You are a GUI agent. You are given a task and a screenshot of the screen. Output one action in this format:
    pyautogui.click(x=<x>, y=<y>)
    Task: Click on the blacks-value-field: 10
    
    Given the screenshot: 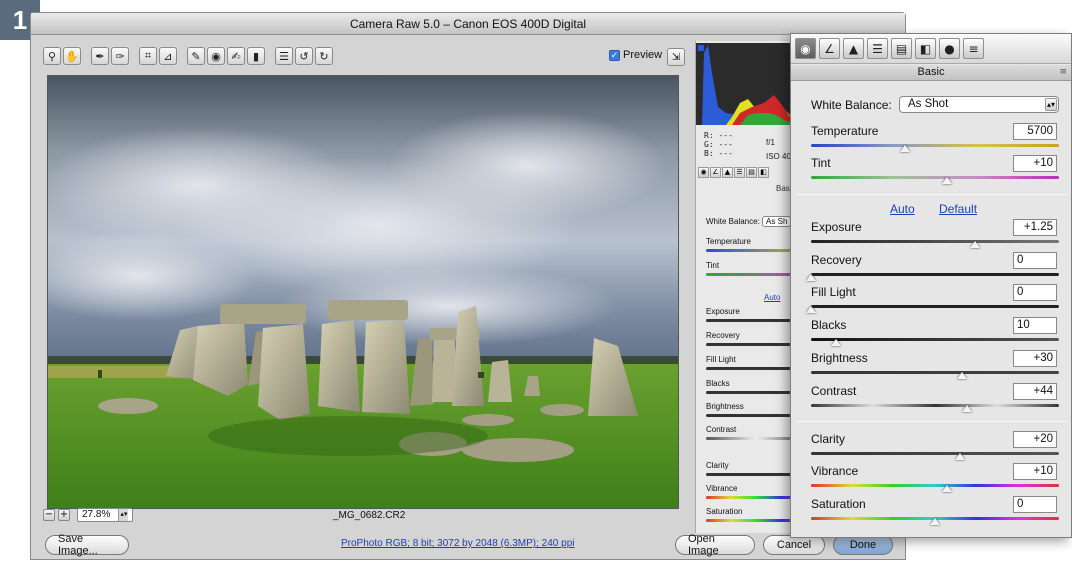 What is the action you would take?
    pyautogui.click(x=1035, y=325)
    